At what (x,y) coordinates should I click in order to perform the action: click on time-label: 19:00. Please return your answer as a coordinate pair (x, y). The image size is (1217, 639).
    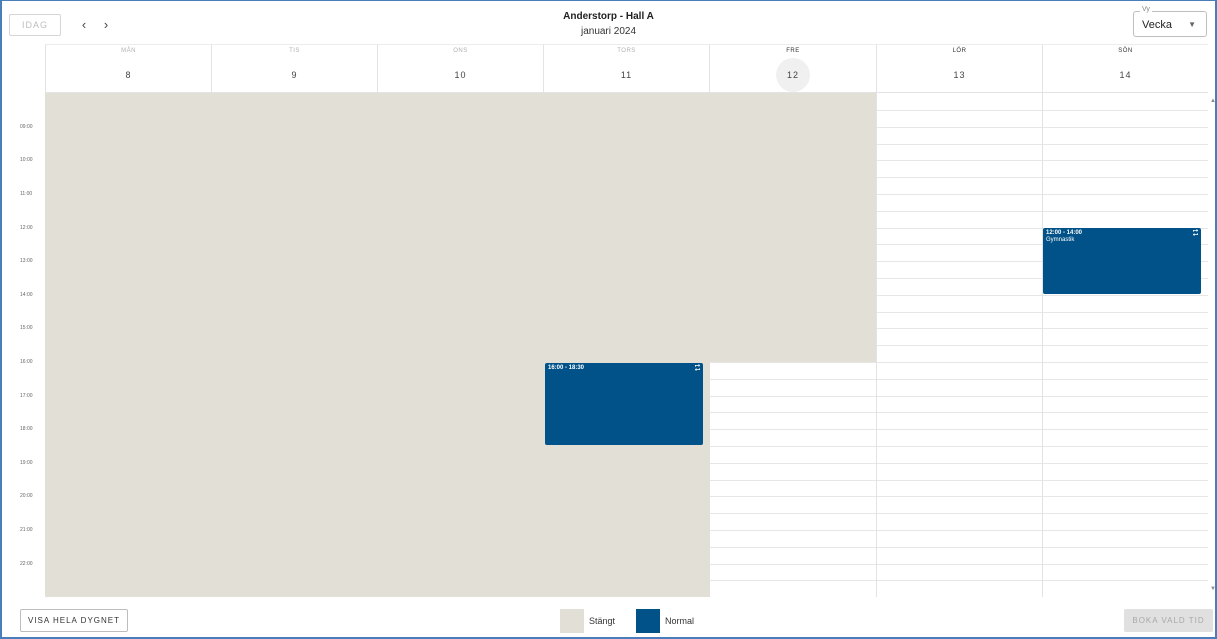
    Looking at the image, I should click on (26, 463).